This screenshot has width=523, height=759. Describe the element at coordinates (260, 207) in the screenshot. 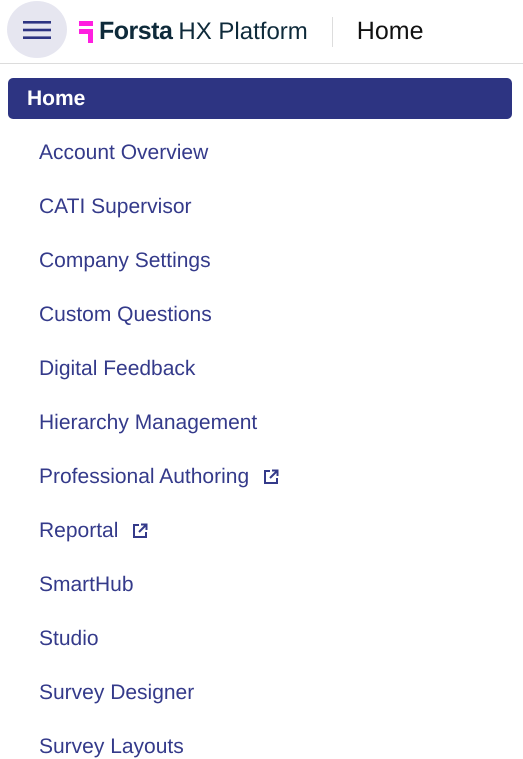

I see `menu-item: CATI Supervisor` at that location.